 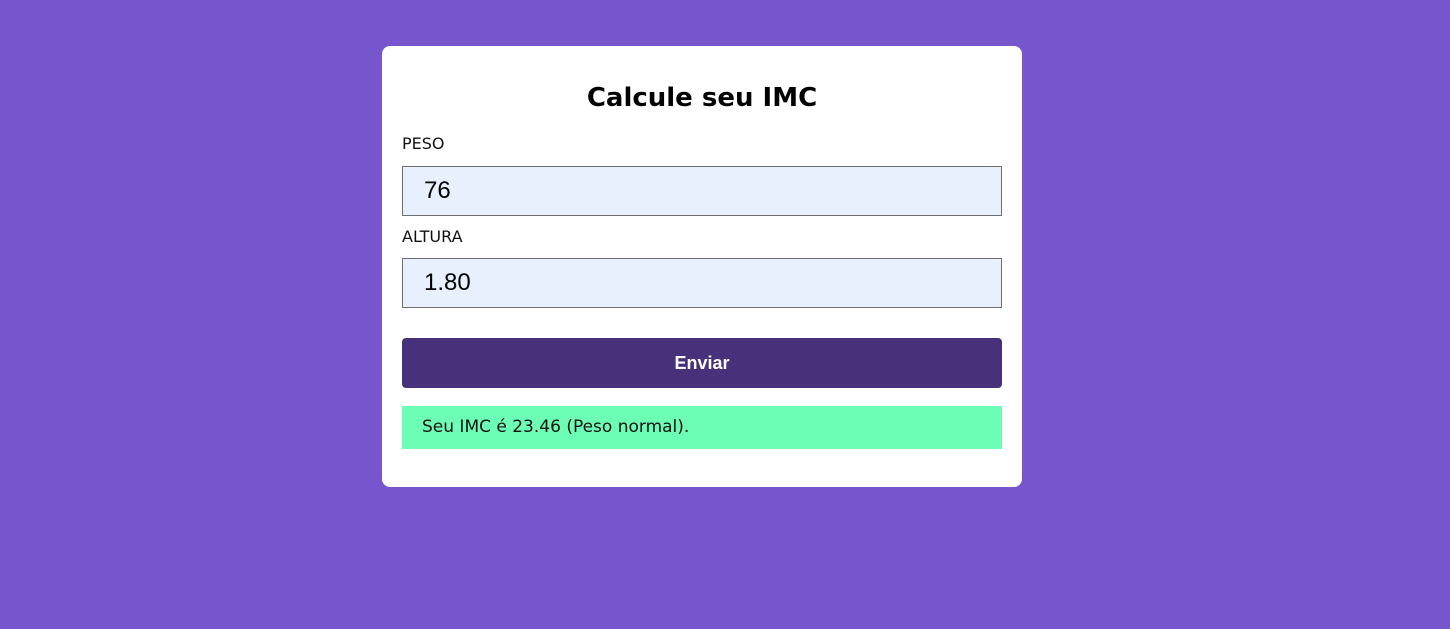 What do you see at coordinates (702, 98) in the screenshot?
I see `page-title: Calcule seu IMC` at bounding box center [702, 98].